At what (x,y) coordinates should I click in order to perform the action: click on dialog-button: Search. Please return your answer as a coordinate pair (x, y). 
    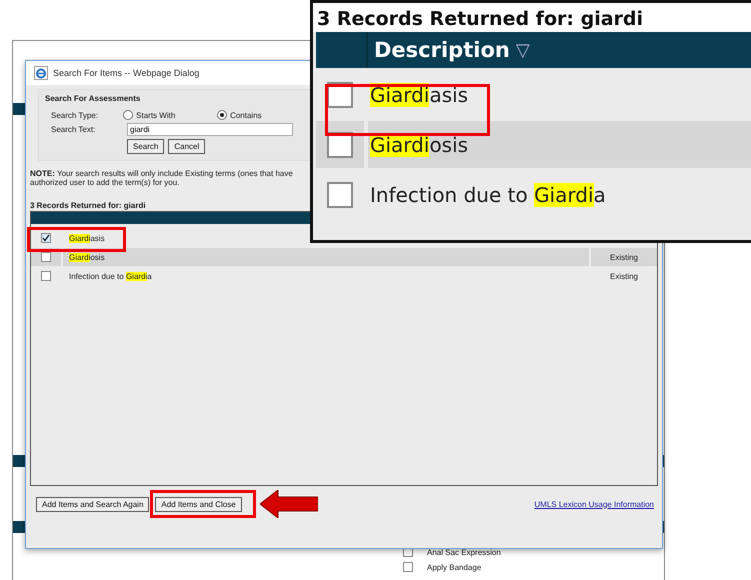
    Looking at the image, I should click on (145, 146).